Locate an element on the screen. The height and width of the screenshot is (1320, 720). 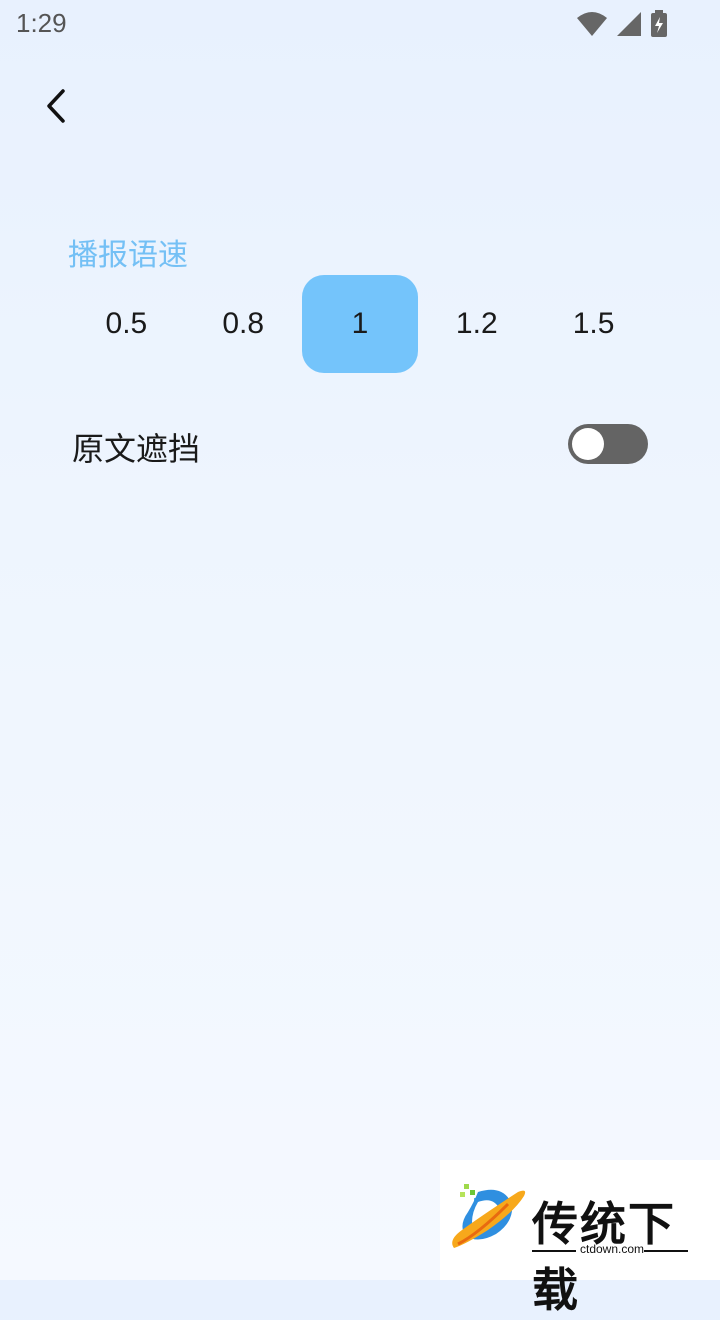
speed-option-0-5: 0.5 is located at coordinates (126, 324).